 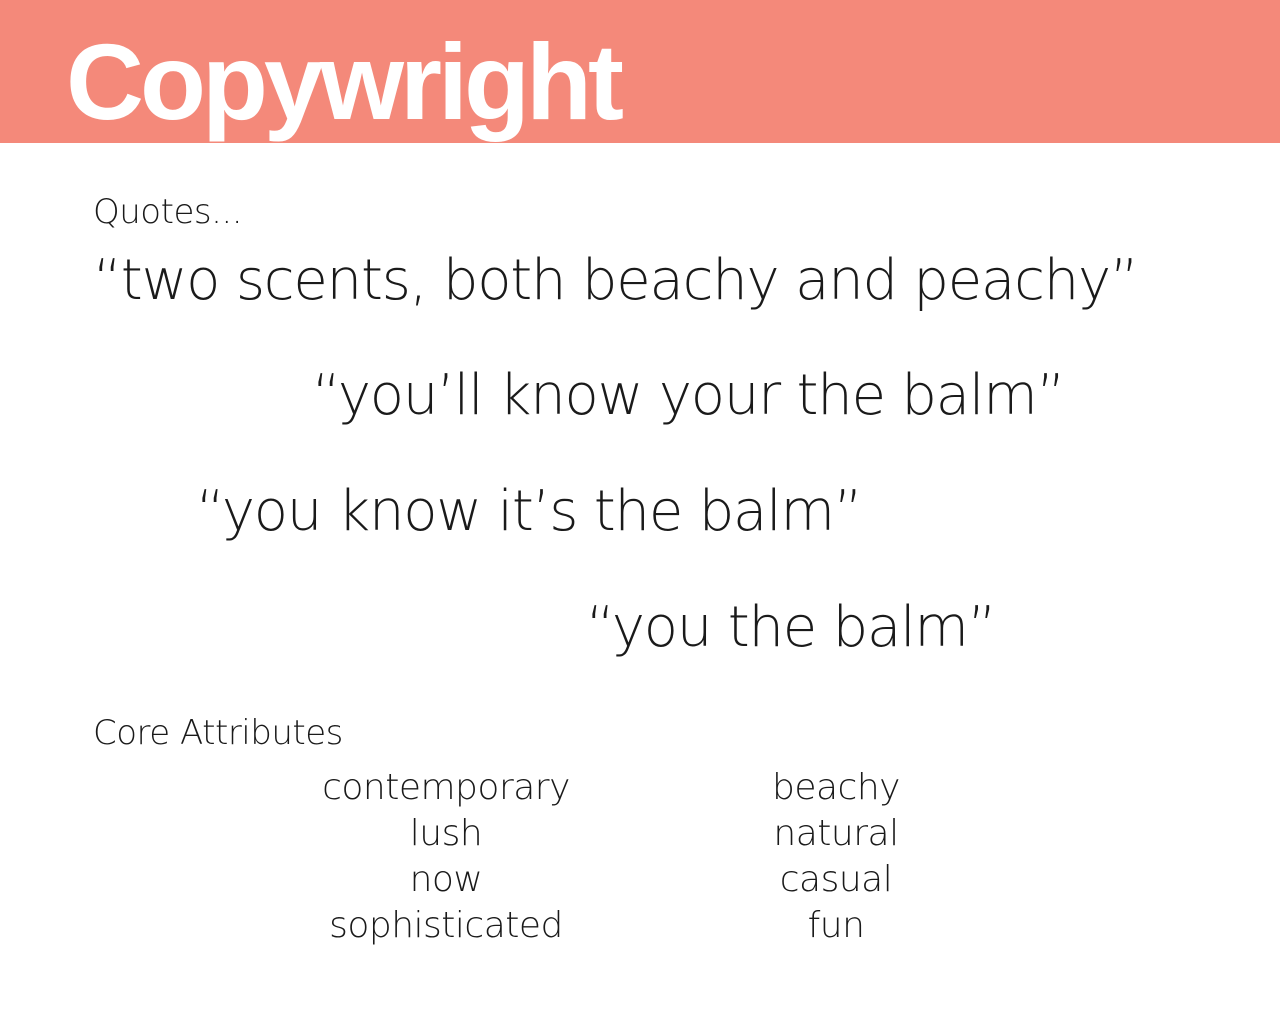 I want to click on quote-3: “you know it’s the balm”, so click(x=529, y=511).